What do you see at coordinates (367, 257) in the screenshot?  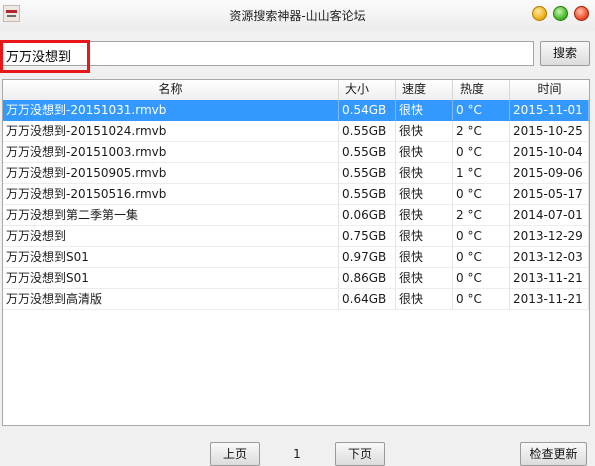 I see `cell-size: 0.97GB` at bounding box center [367, 257].